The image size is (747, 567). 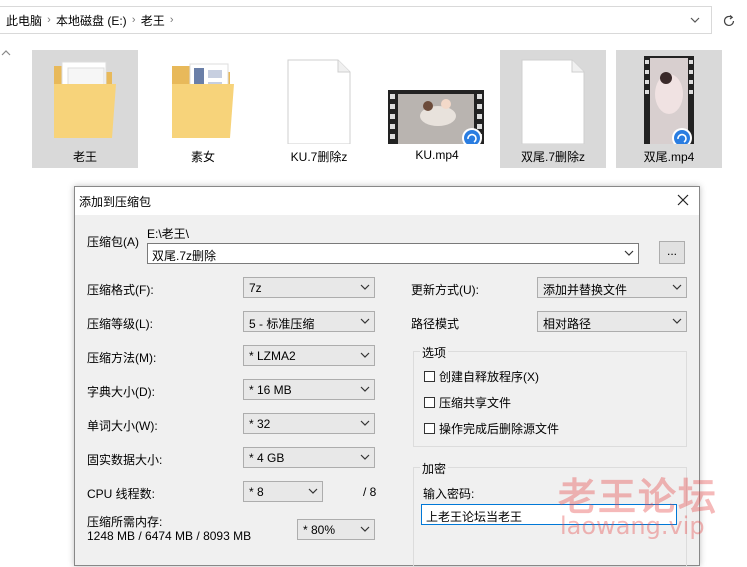 I want to click on checkbox-create-sfx: 创建自释放程序(X), so click(x=481, y=376).